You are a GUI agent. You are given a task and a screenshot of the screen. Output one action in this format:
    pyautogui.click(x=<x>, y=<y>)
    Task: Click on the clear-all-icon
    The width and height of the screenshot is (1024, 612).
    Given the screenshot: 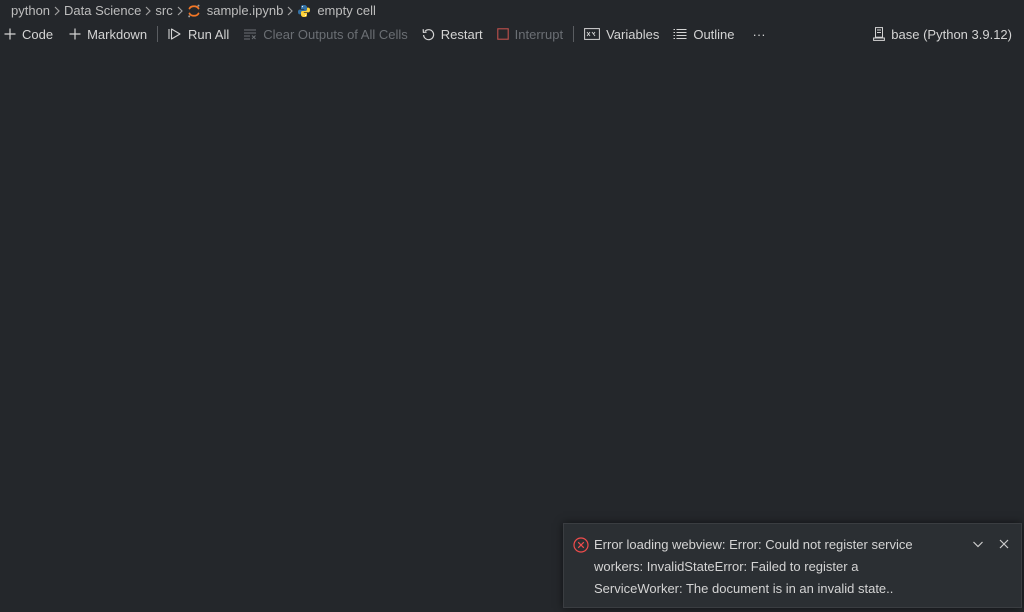 What is the action you would take?
    pyautogui.click(x=250, y=34)
    